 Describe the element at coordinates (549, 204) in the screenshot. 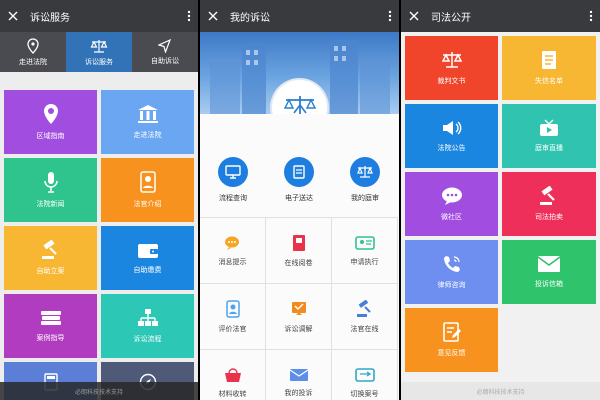

I see `tile-judicial-auction: 司法拍卖` at that location.